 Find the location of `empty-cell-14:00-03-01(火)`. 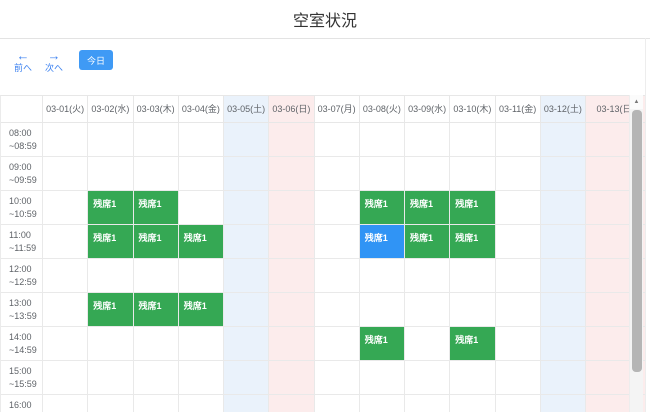

empty-cell-14:00-03-01(火) is located at coordinates (66, 344).